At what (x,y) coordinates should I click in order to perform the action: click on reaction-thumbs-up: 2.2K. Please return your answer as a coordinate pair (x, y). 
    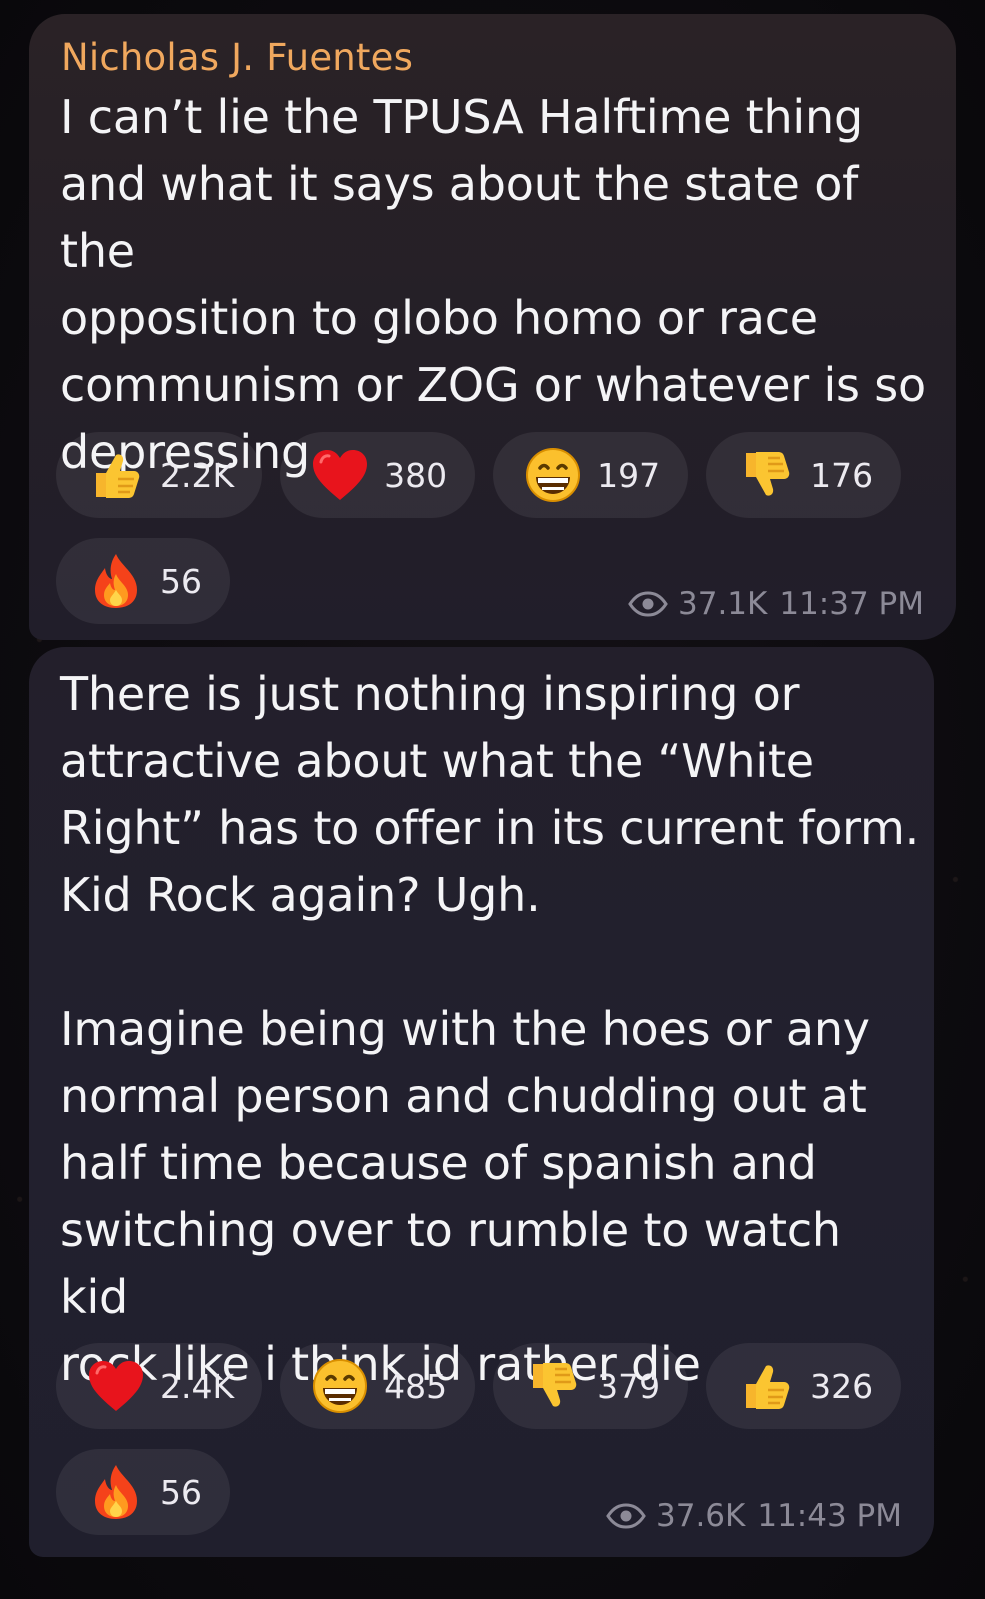
    Looking at the image, I should click on (159, 475).